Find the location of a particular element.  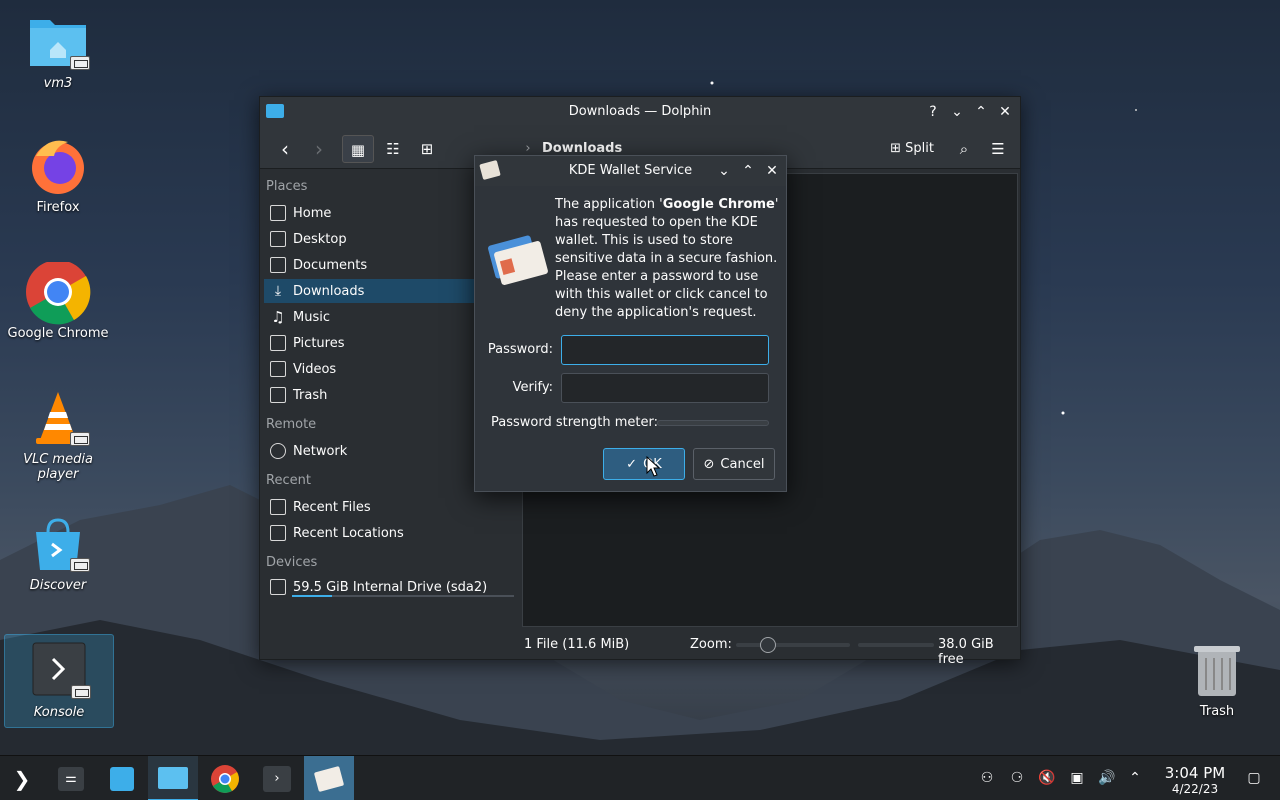

details-view-button: ⊞ is located at coordinates (427, 149).